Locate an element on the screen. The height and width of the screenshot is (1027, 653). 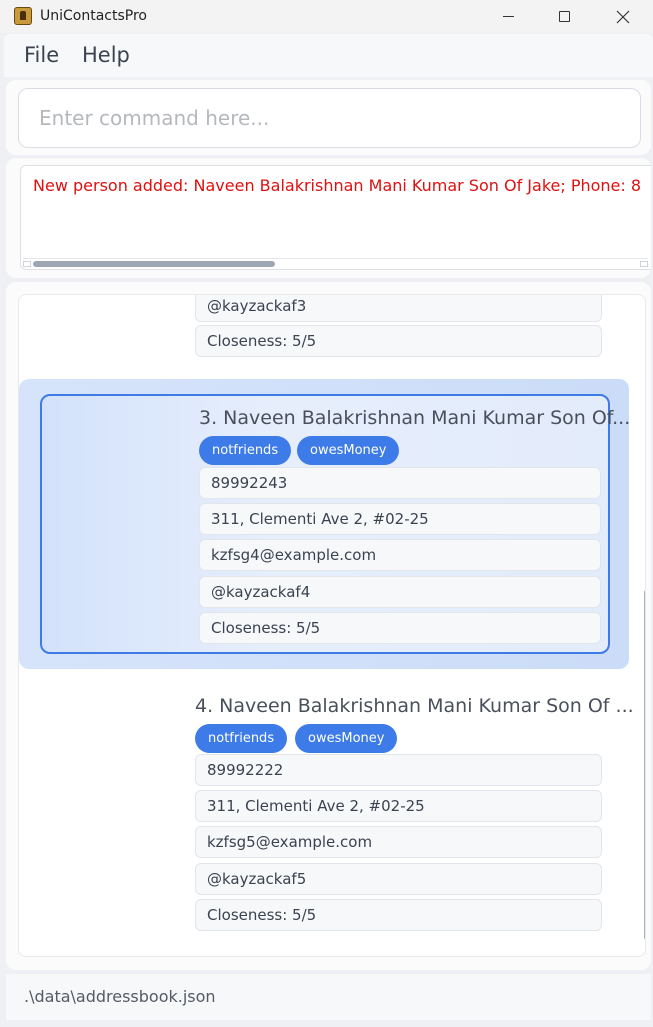
vertical-scroll-thumb is located at coordinates (644, 765).